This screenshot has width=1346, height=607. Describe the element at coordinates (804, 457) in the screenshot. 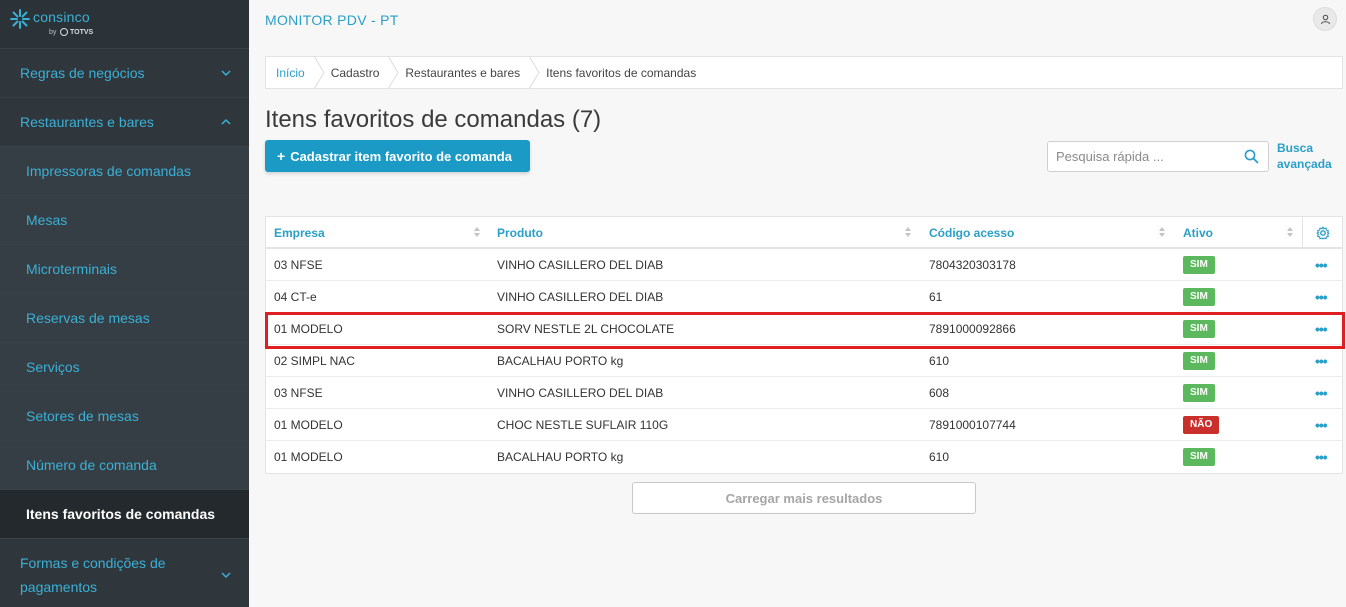

I see `table-row: 01 MODELO BACALHAU PORTO kg 610 SIM •••` at that location.